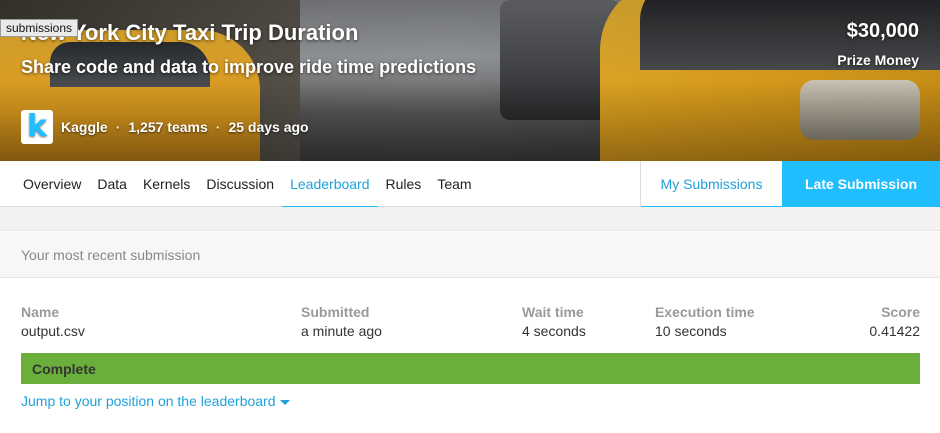  Describe the element at coordinates (40, 312) in the screenshot. I see `col-name-label: Name` at that location.